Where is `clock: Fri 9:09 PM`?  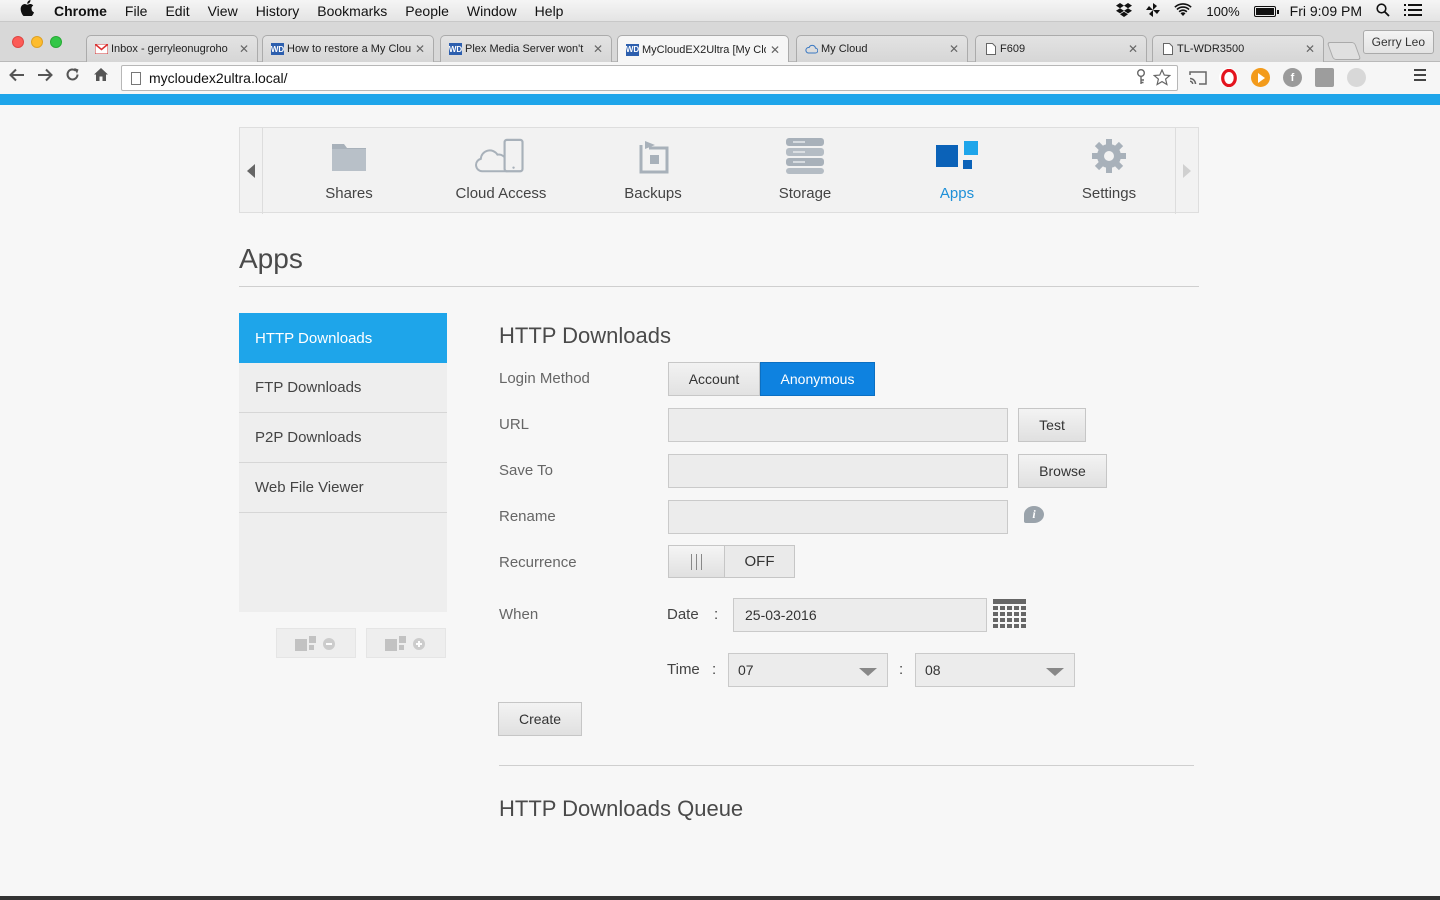
clock: Fri 9:09 PM is located at coordinates (1326, 11).